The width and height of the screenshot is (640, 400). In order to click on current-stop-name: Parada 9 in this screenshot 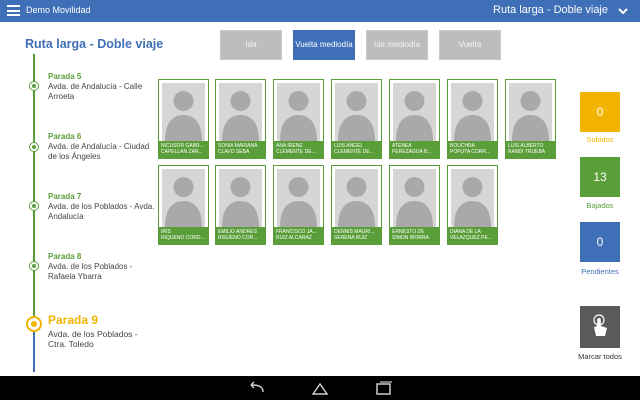, I will do `click(73, 320)`.